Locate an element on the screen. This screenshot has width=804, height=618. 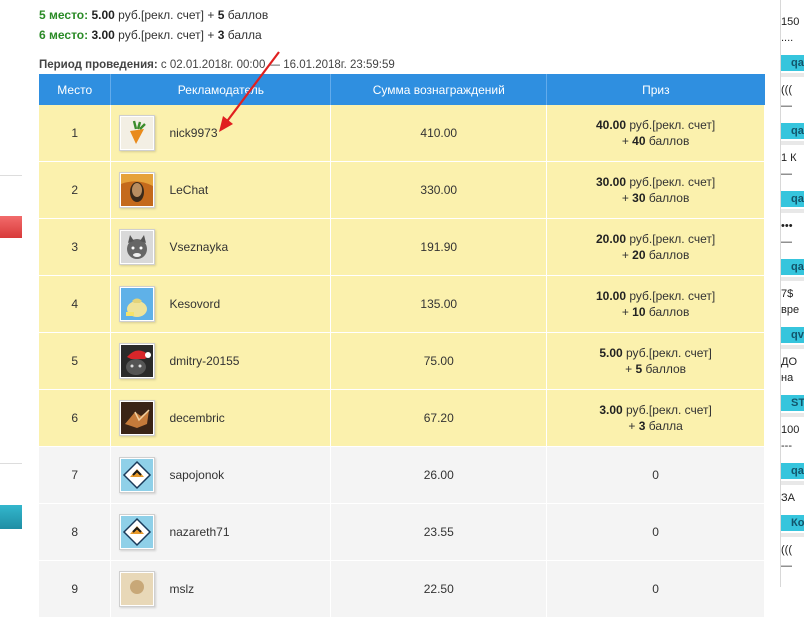
table-row: 9 mslz 22.50 0 is located at coordinates (402, 589).